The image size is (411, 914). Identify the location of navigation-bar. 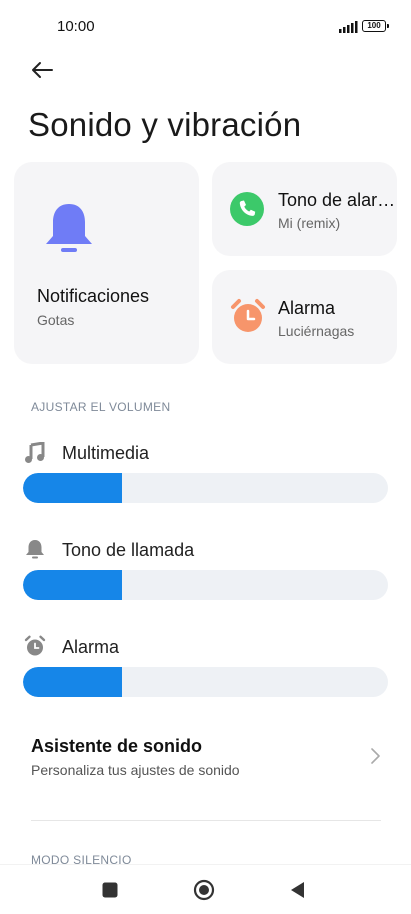
(205, 889).